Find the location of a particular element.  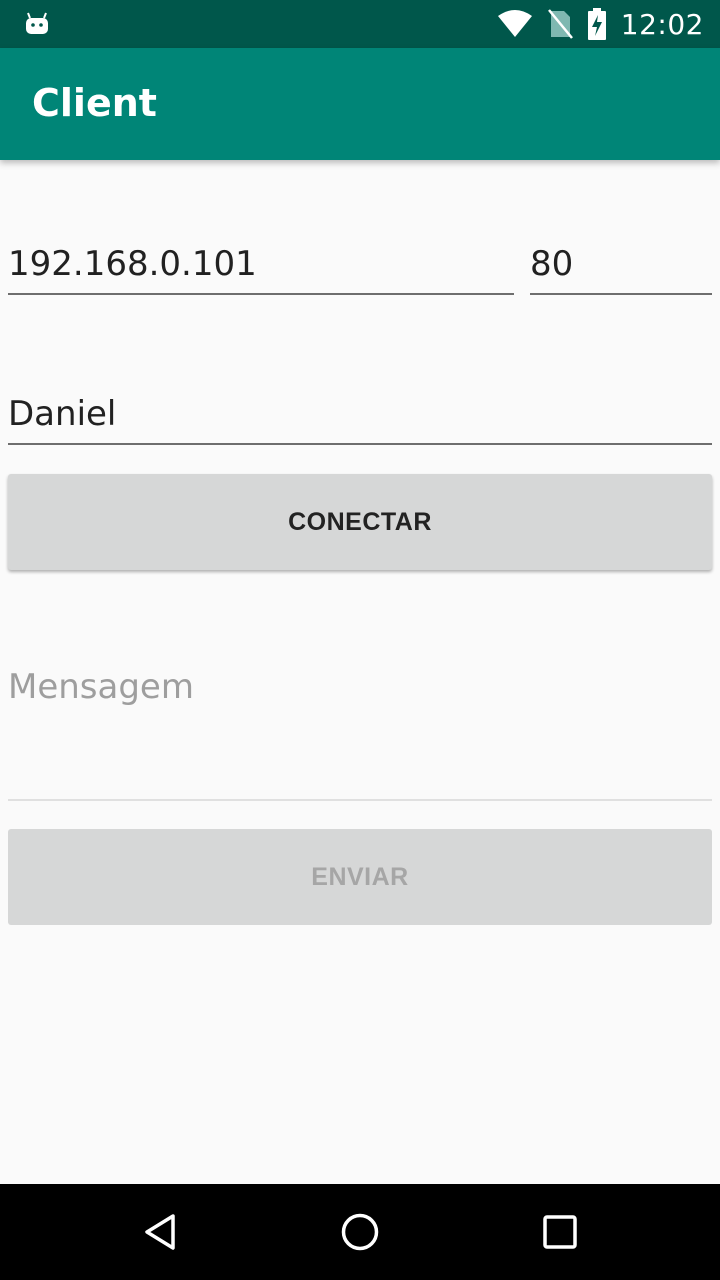

message-field: Mensagem is located at coordinates (360, 725).